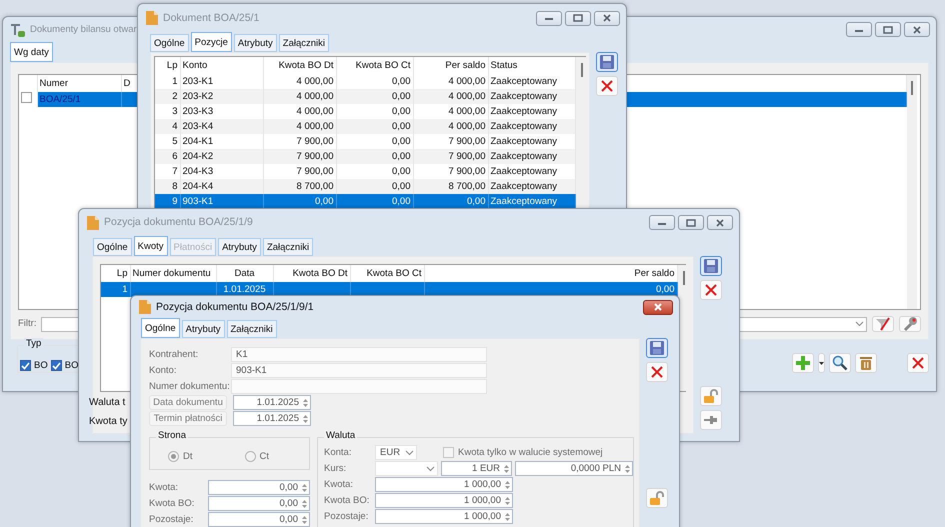 This screenshot has width=945, height=527. Describe the element at coordinates (883, 324) in the screenshot. I see `clear-filter-button` at that location.